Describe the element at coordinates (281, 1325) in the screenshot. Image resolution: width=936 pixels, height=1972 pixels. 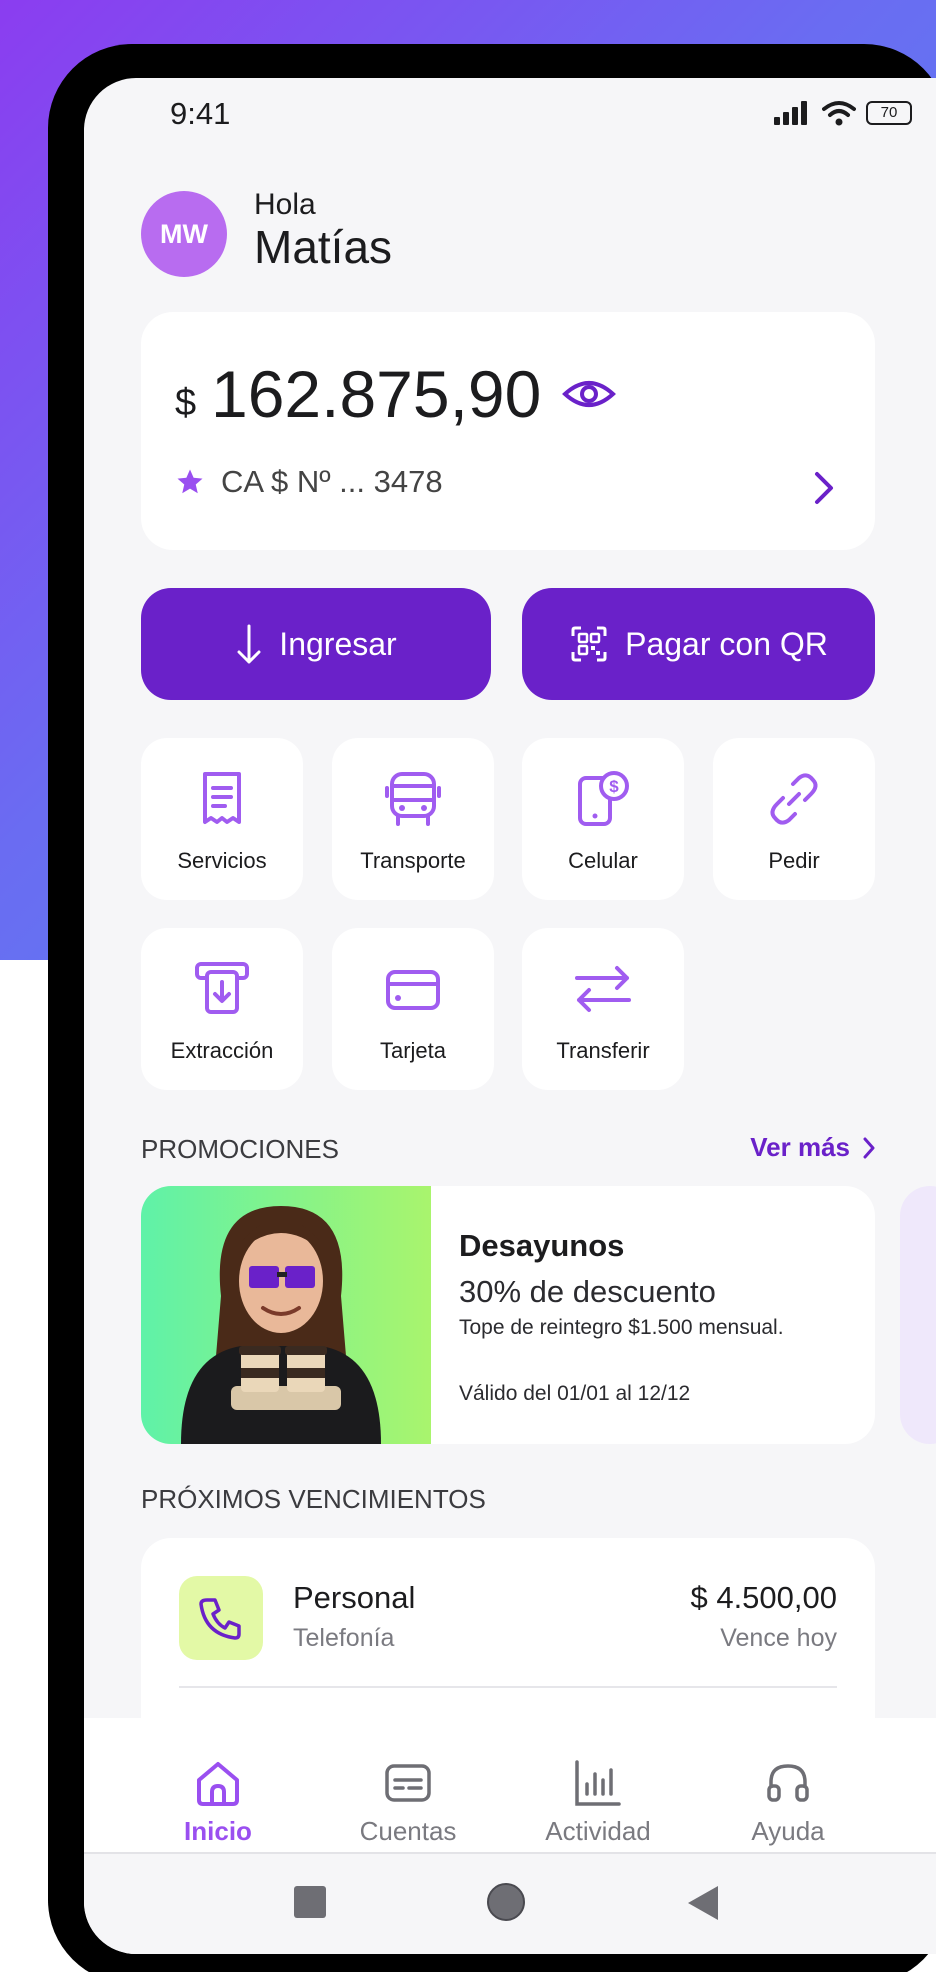
I see `promo-photo-illustration` at that location.